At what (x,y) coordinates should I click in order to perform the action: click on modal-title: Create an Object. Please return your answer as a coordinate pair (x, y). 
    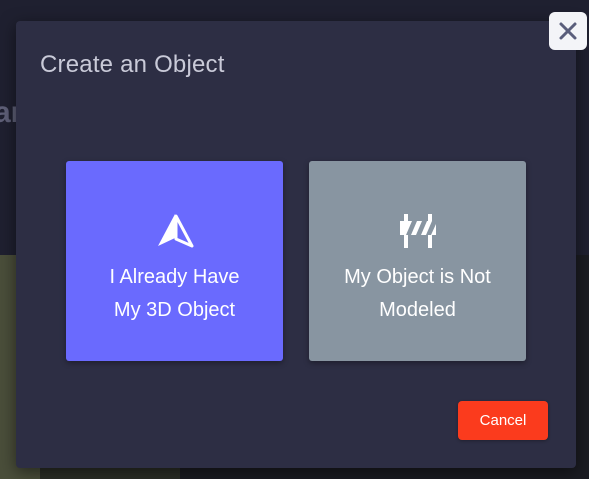
    Looking at the image, I should click on (132, 64).